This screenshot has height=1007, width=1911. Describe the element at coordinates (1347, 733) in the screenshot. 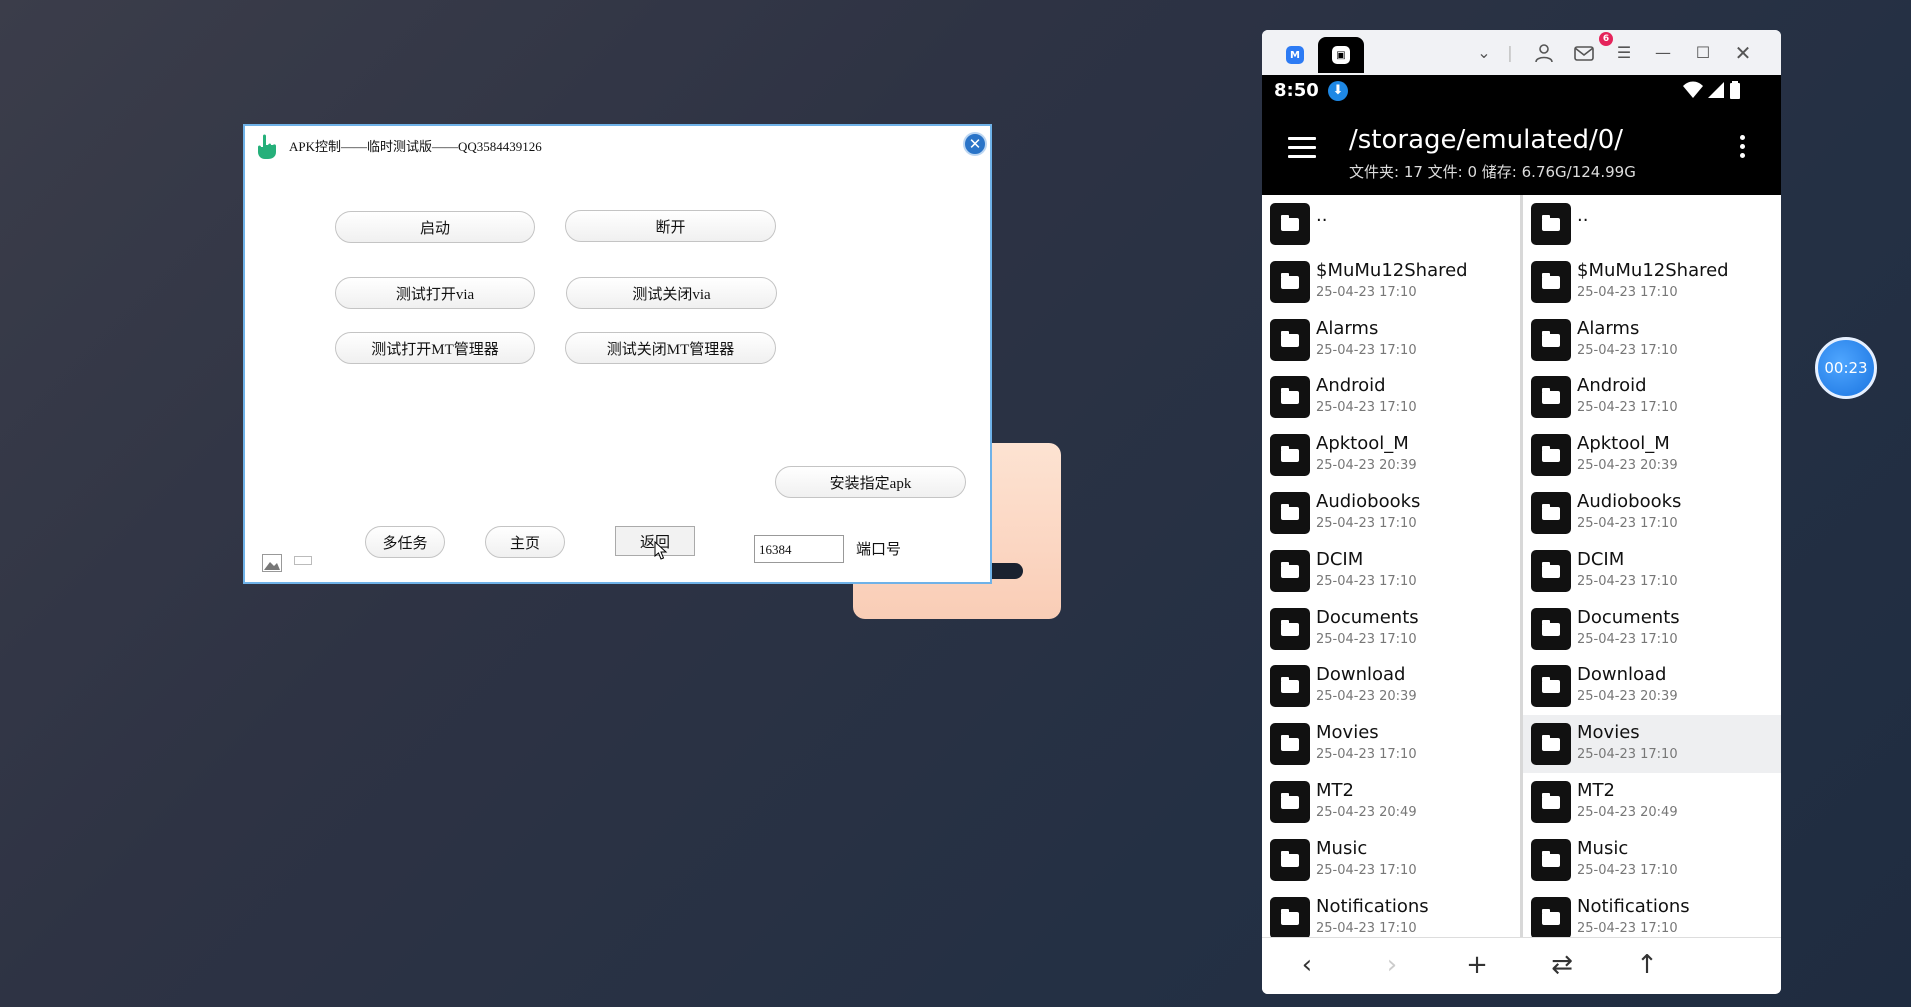

I see `folder-name: Movies` at that location.